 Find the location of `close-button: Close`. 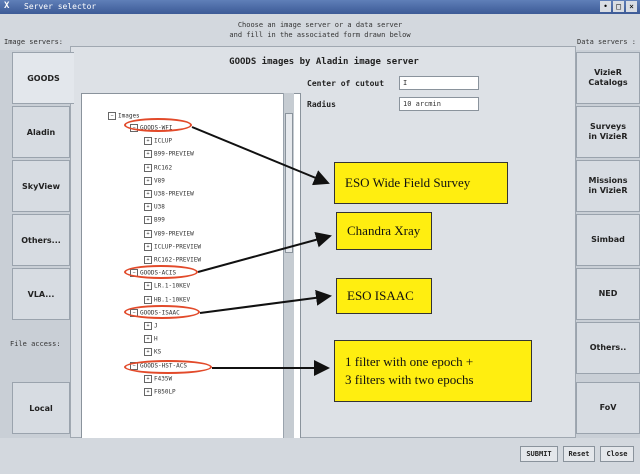

close-button: Close is located at coordinates (617, 454).